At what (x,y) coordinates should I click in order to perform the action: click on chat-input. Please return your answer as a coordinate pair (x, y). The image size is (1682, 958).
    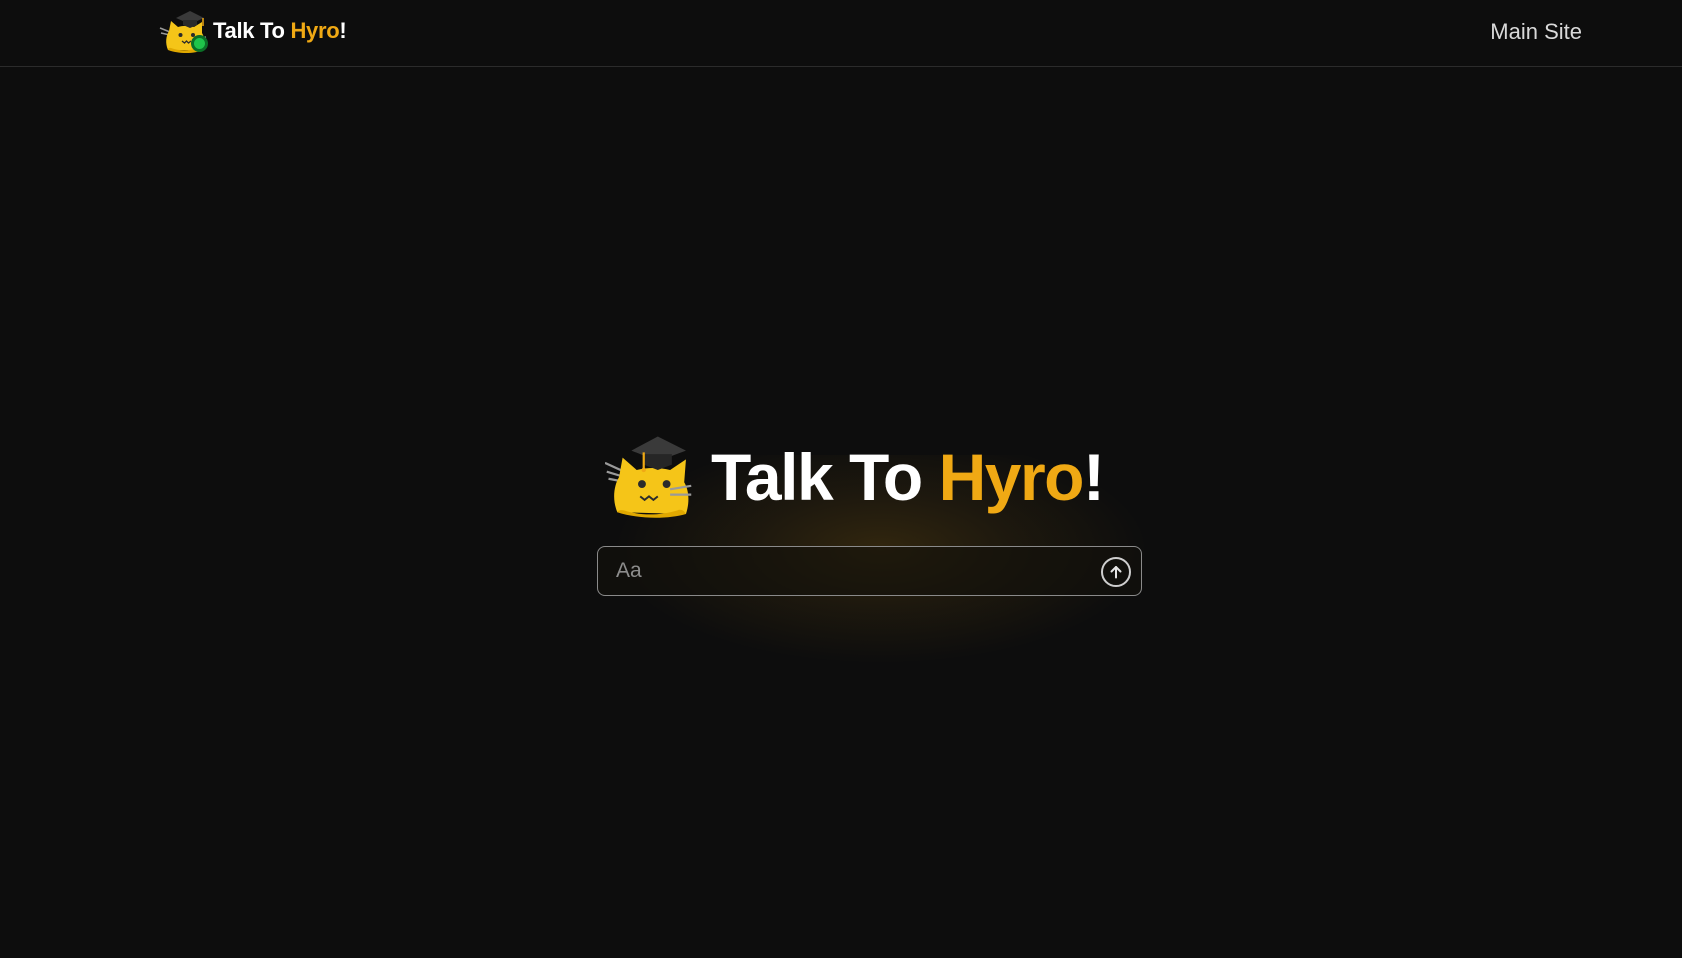
    Looking at the image, I should click on (839, 571).